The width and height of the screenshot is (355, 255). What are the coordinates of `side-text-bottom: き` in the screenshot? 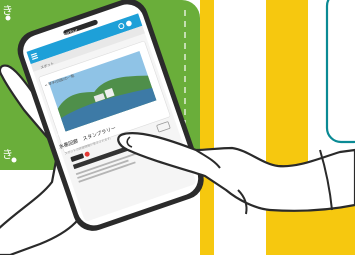 It's located at (7, 154).